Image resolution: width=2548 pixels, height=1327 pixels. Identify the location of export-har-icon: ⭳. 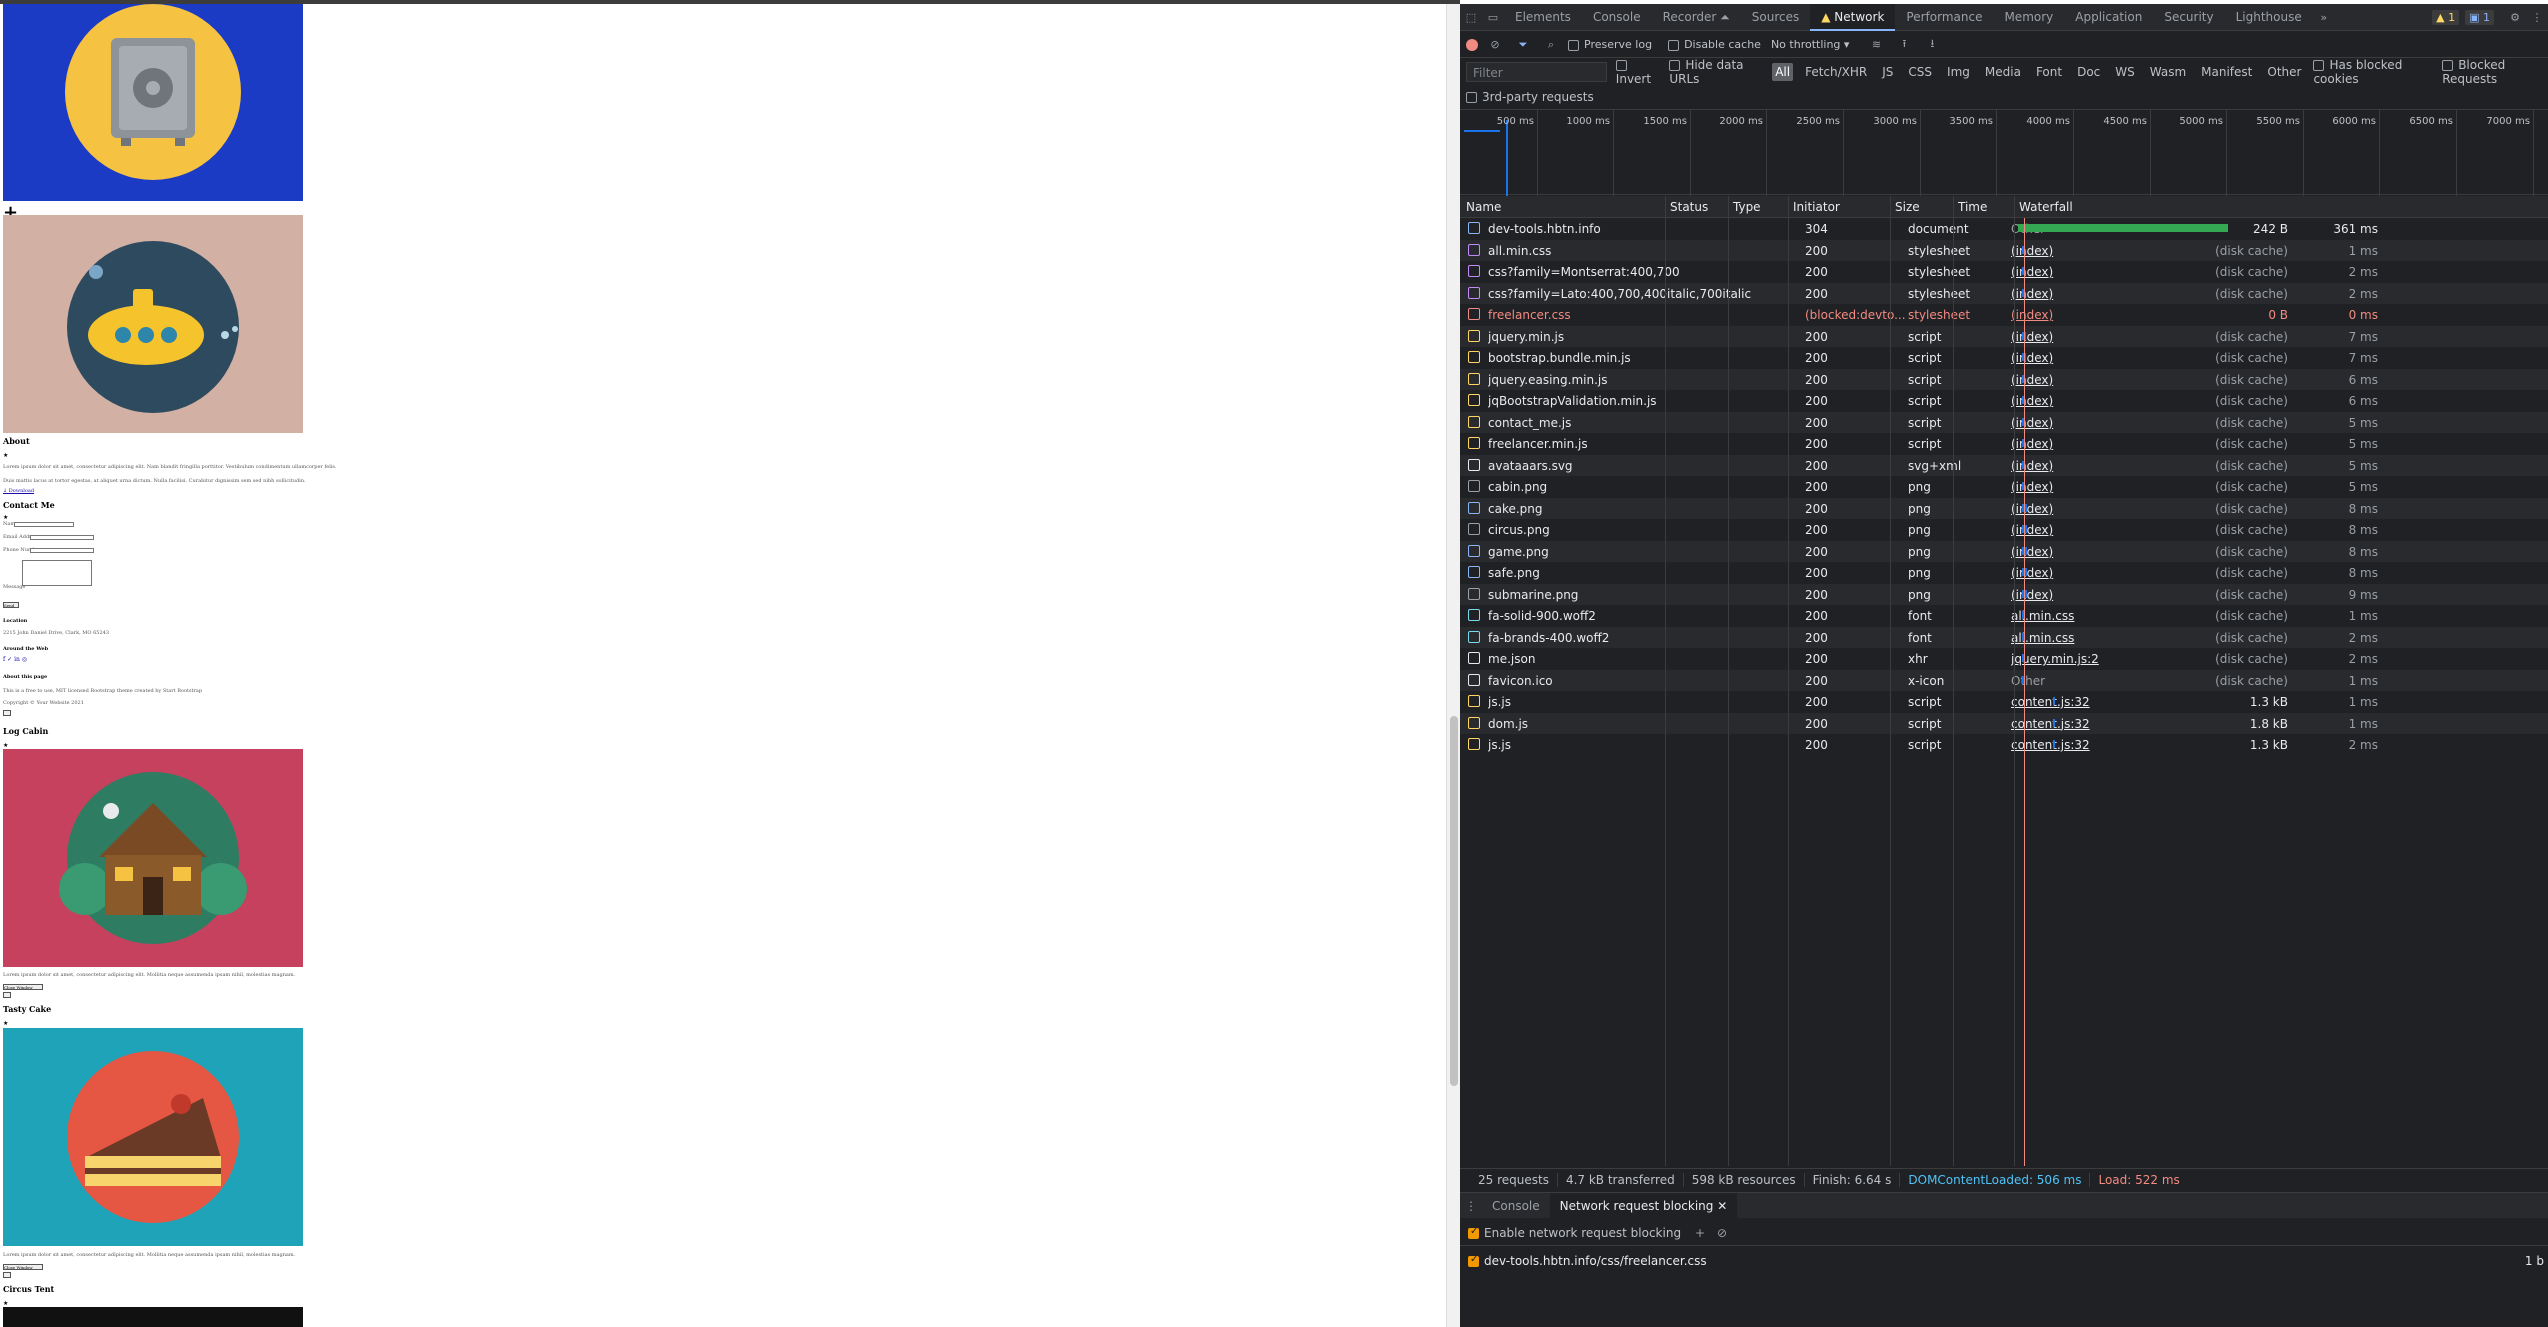
(1932, 45).